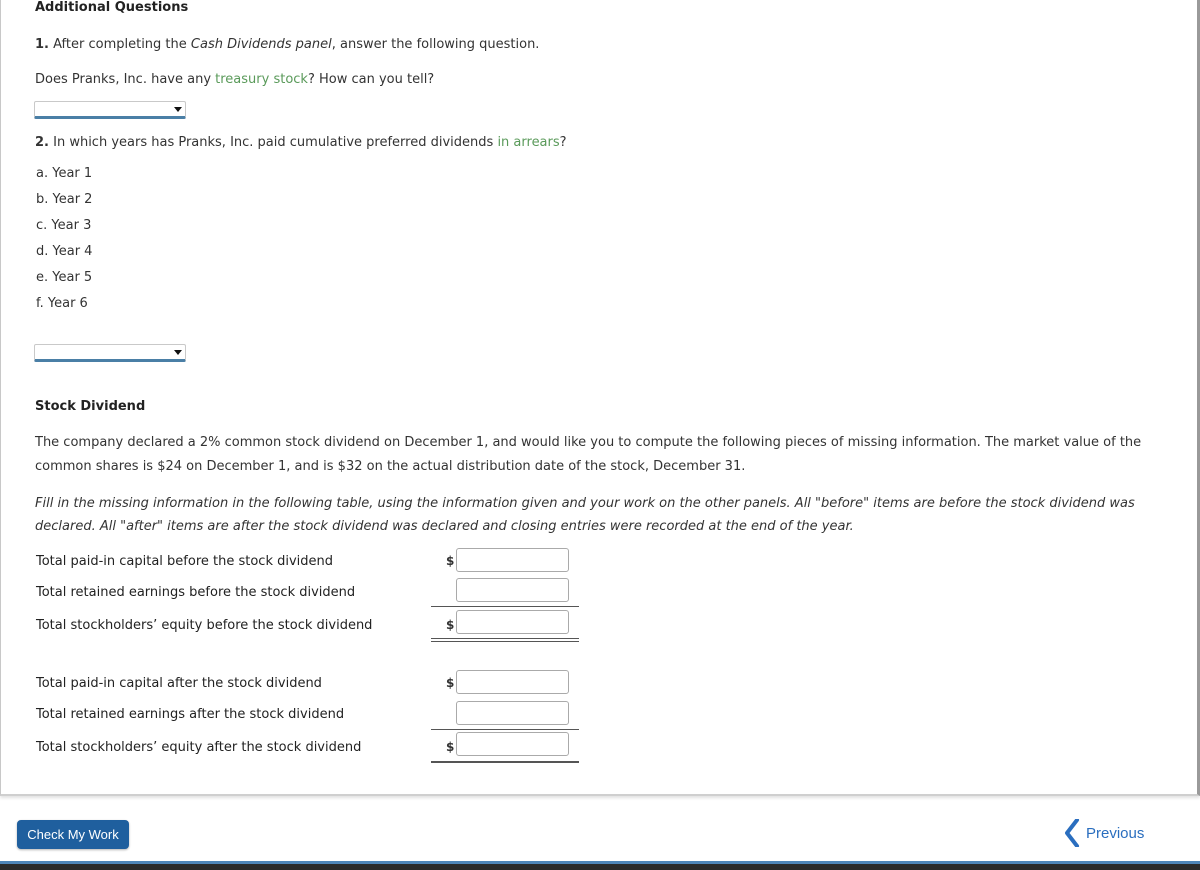  Describe the element at coordinates (261, 44) in the screenshot. I see `cash-dividends-panel-ref: Cash Dividends panel` at that location.